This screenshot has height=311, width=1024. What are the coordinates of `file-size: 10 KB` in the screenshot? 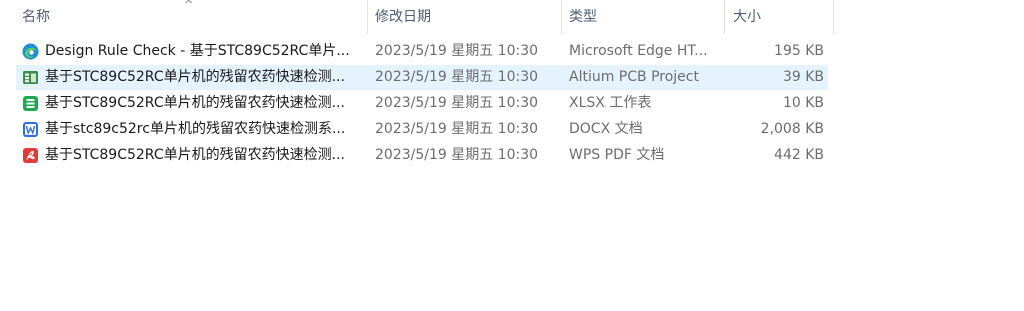 It's located at (803, 103).